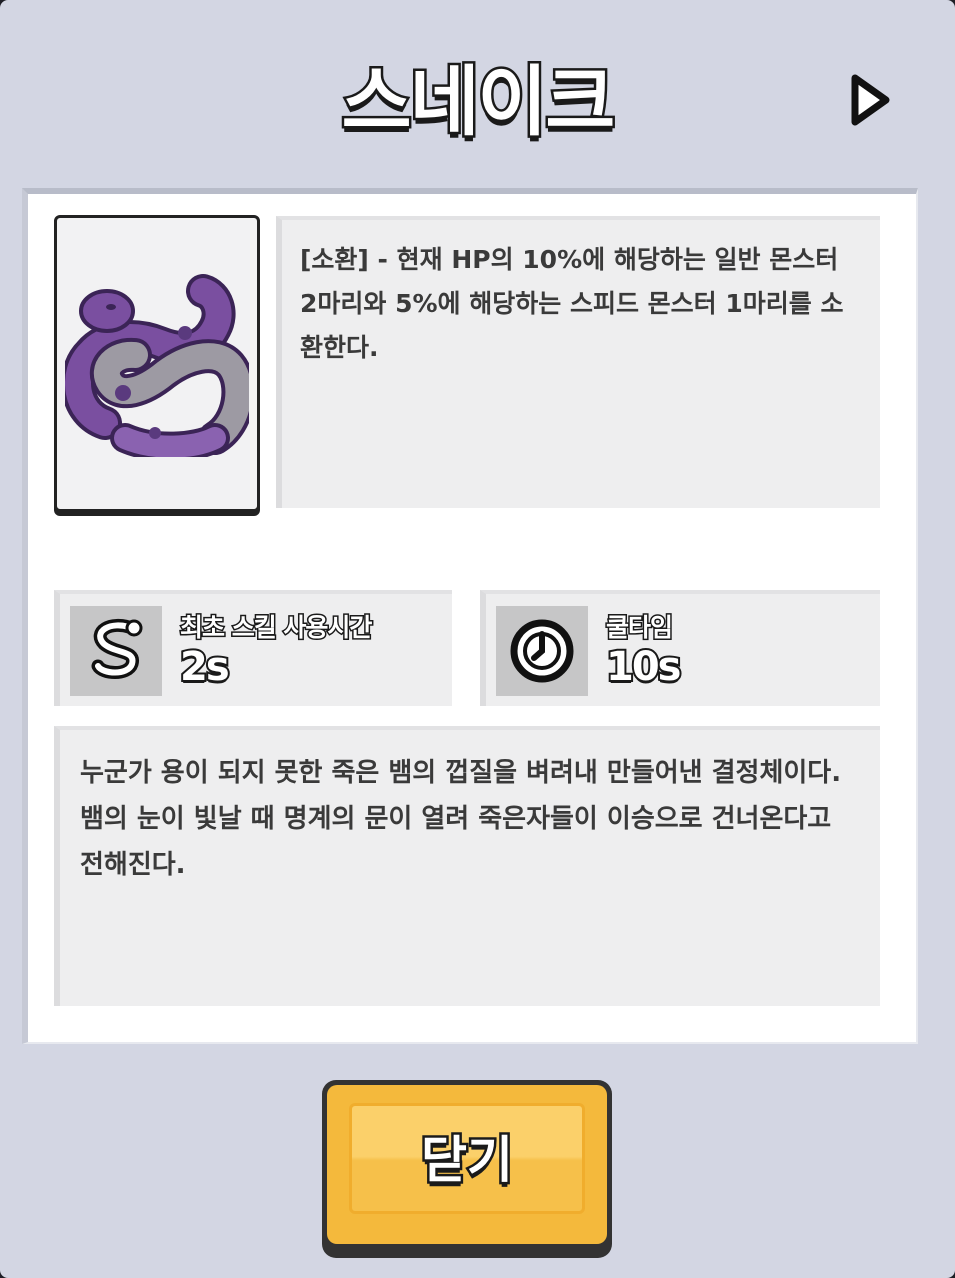 The image size is (955, 1278). What do you see at coordinates (275, 628) in the screenshot?
I see `stat-label: 최초 스킬 사용시간` at bounding box center [275, 628].